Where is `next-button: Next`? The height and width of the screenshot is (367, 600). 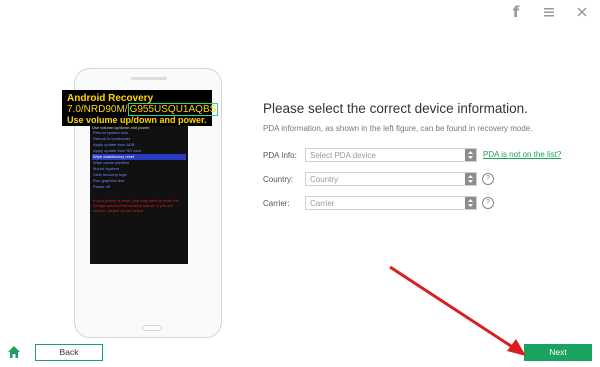
next-button: Next is located at coordinates (558, 352).